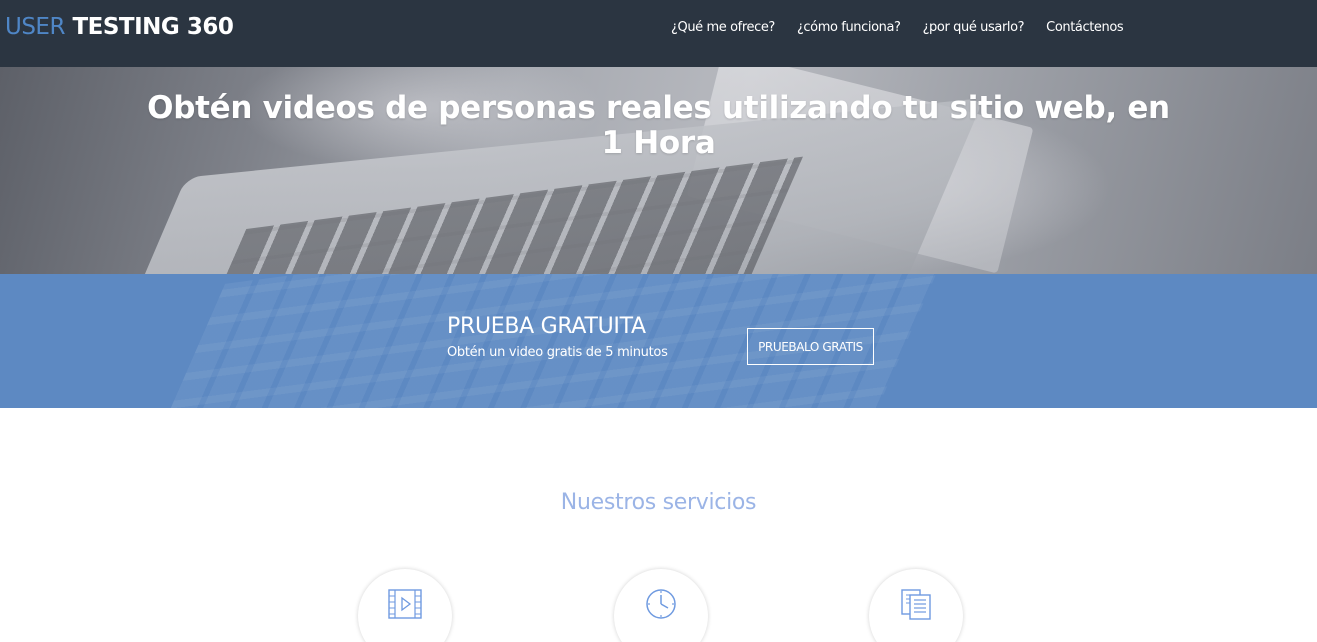 The image size is (1317, 642). Describe the element at coordinates (658, 143) in the screenshot. I see `hero-title-line2: 1 Hora` at that location.